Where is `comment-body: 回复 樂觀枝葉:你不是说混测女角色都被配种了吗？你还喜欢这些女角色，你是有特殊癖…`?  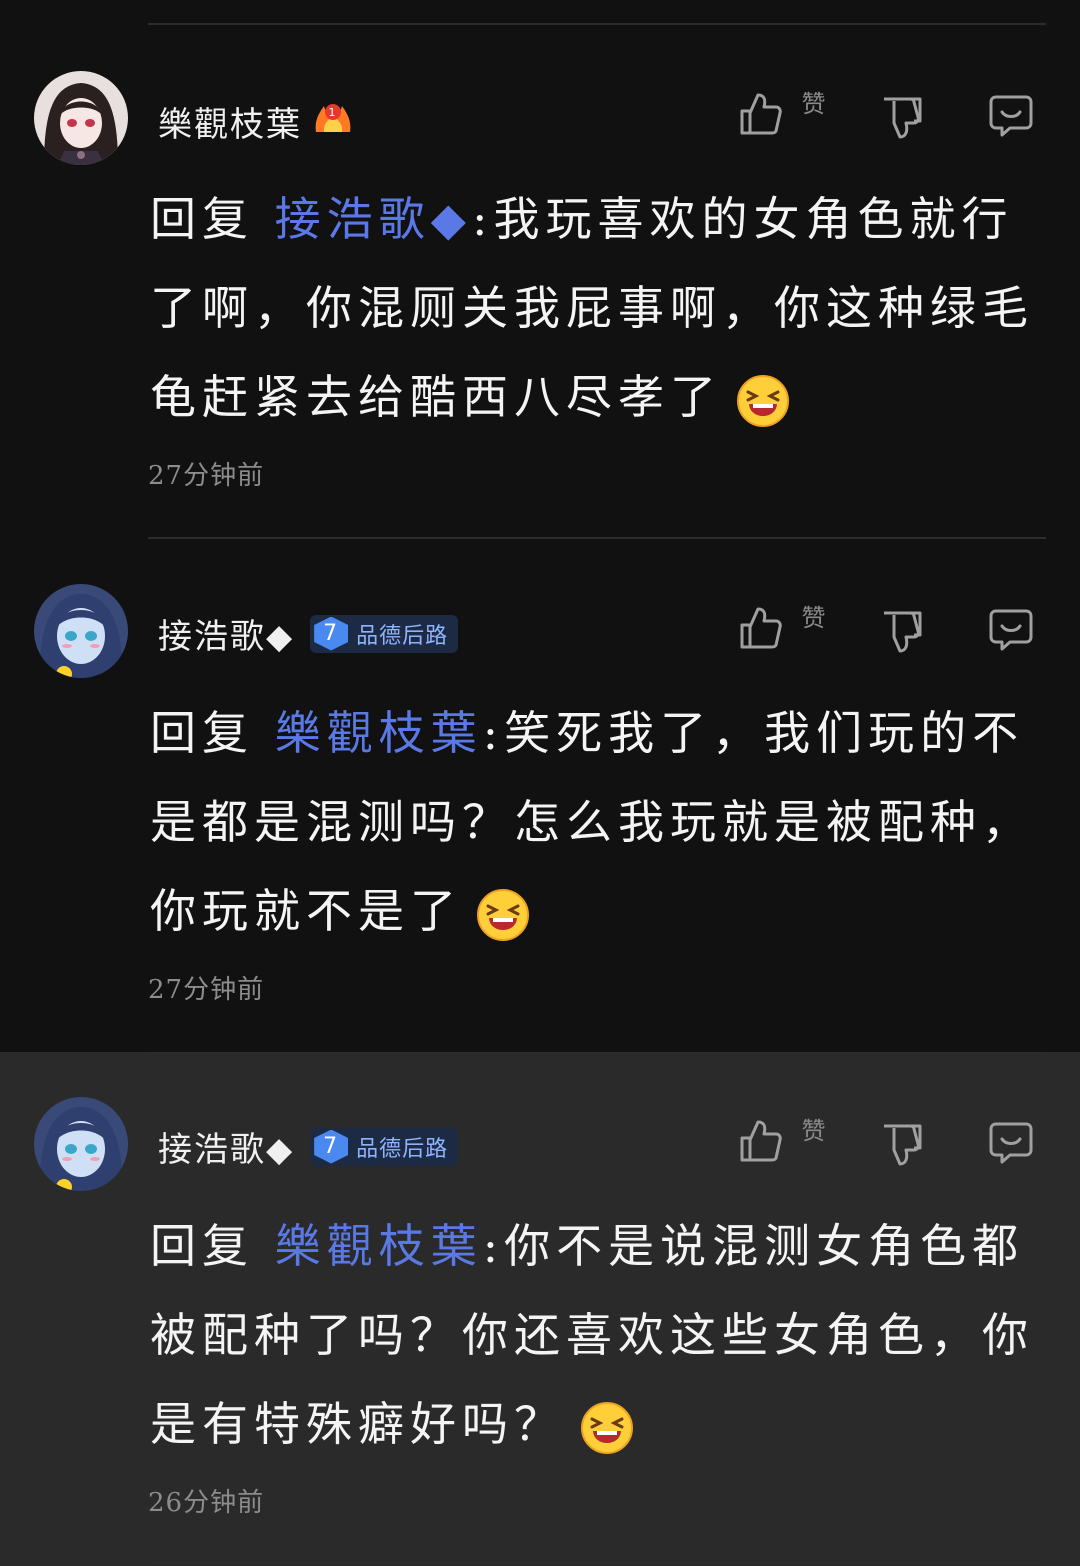 comment-body: 回复 樂觀枝葉:你不是说混测女角色都被配种了吗？你还喜欢这些女角色，你是有特殊癖… is located at coordinates (595, 1335).